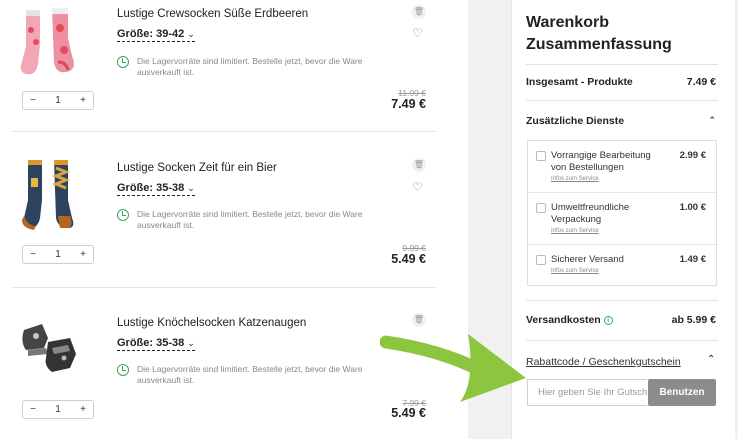 The height and width of the screenshot is (439, 738). Describe the element at coordinates (608, 320) in the screenshot. I see `info-icon: i` at that location.